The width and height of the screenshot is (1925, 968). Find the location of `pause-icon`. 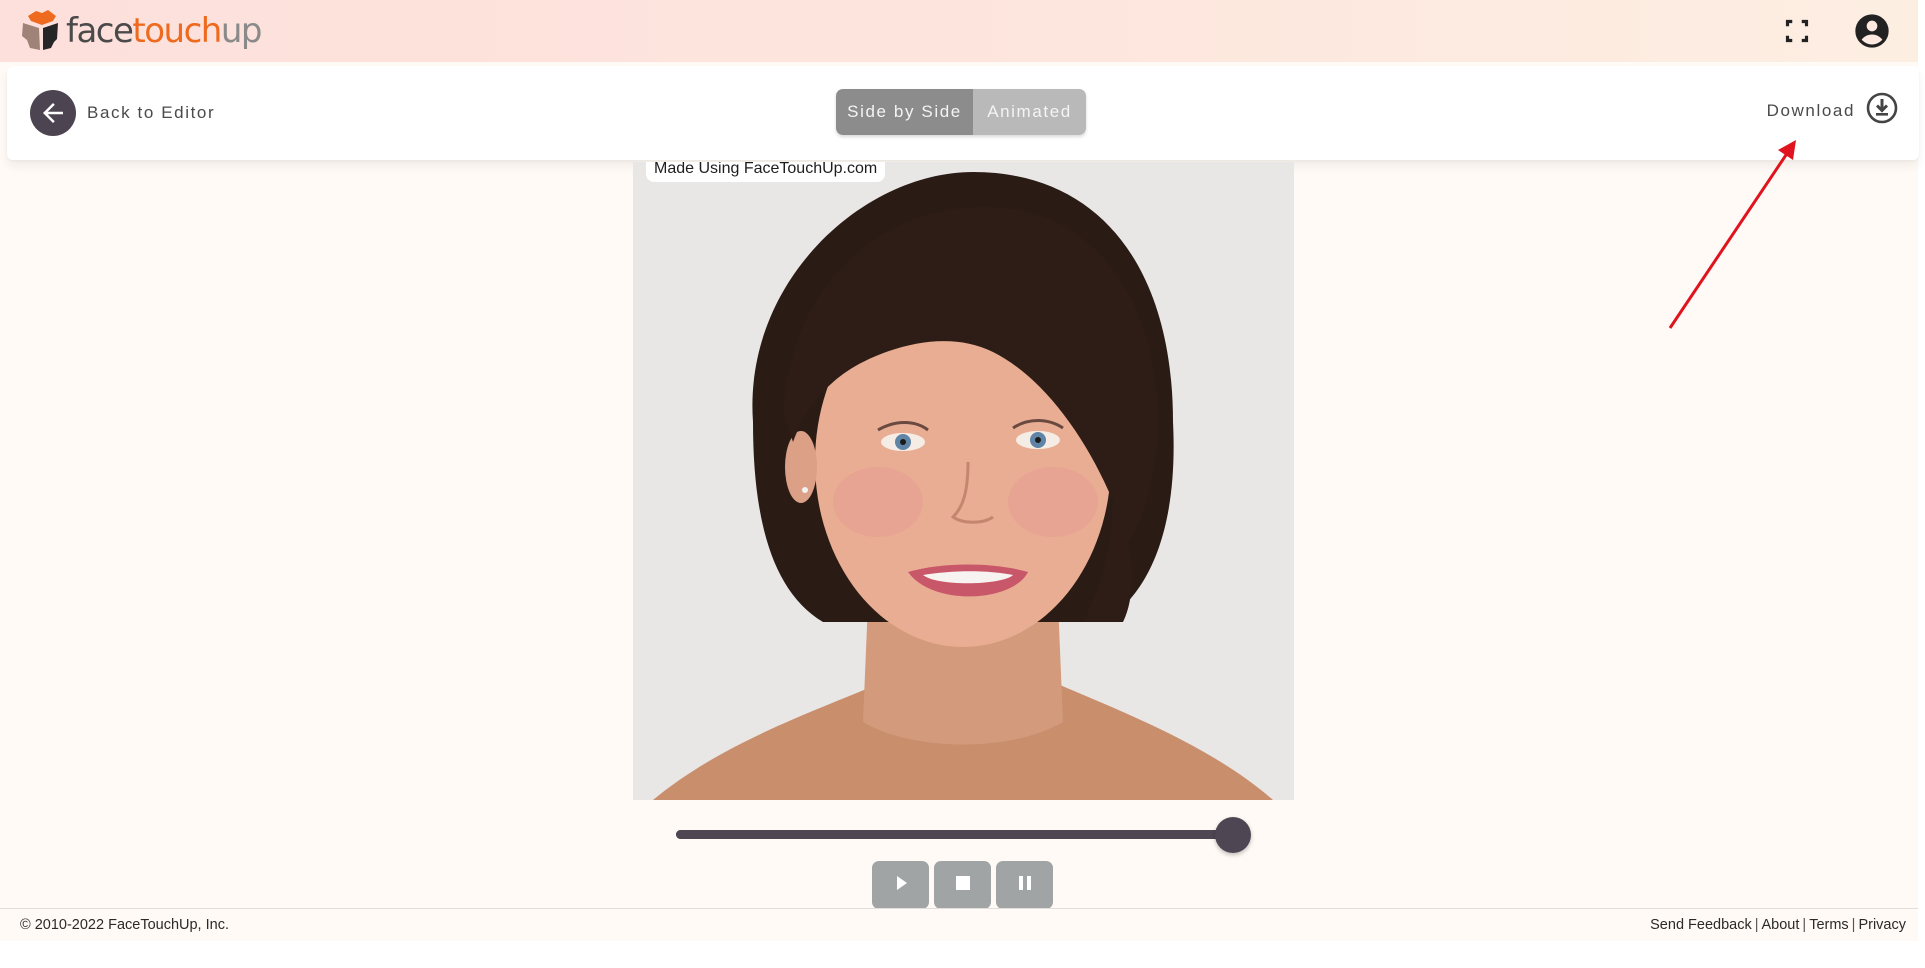

pause-icon is located at coordinates (1025, 885).